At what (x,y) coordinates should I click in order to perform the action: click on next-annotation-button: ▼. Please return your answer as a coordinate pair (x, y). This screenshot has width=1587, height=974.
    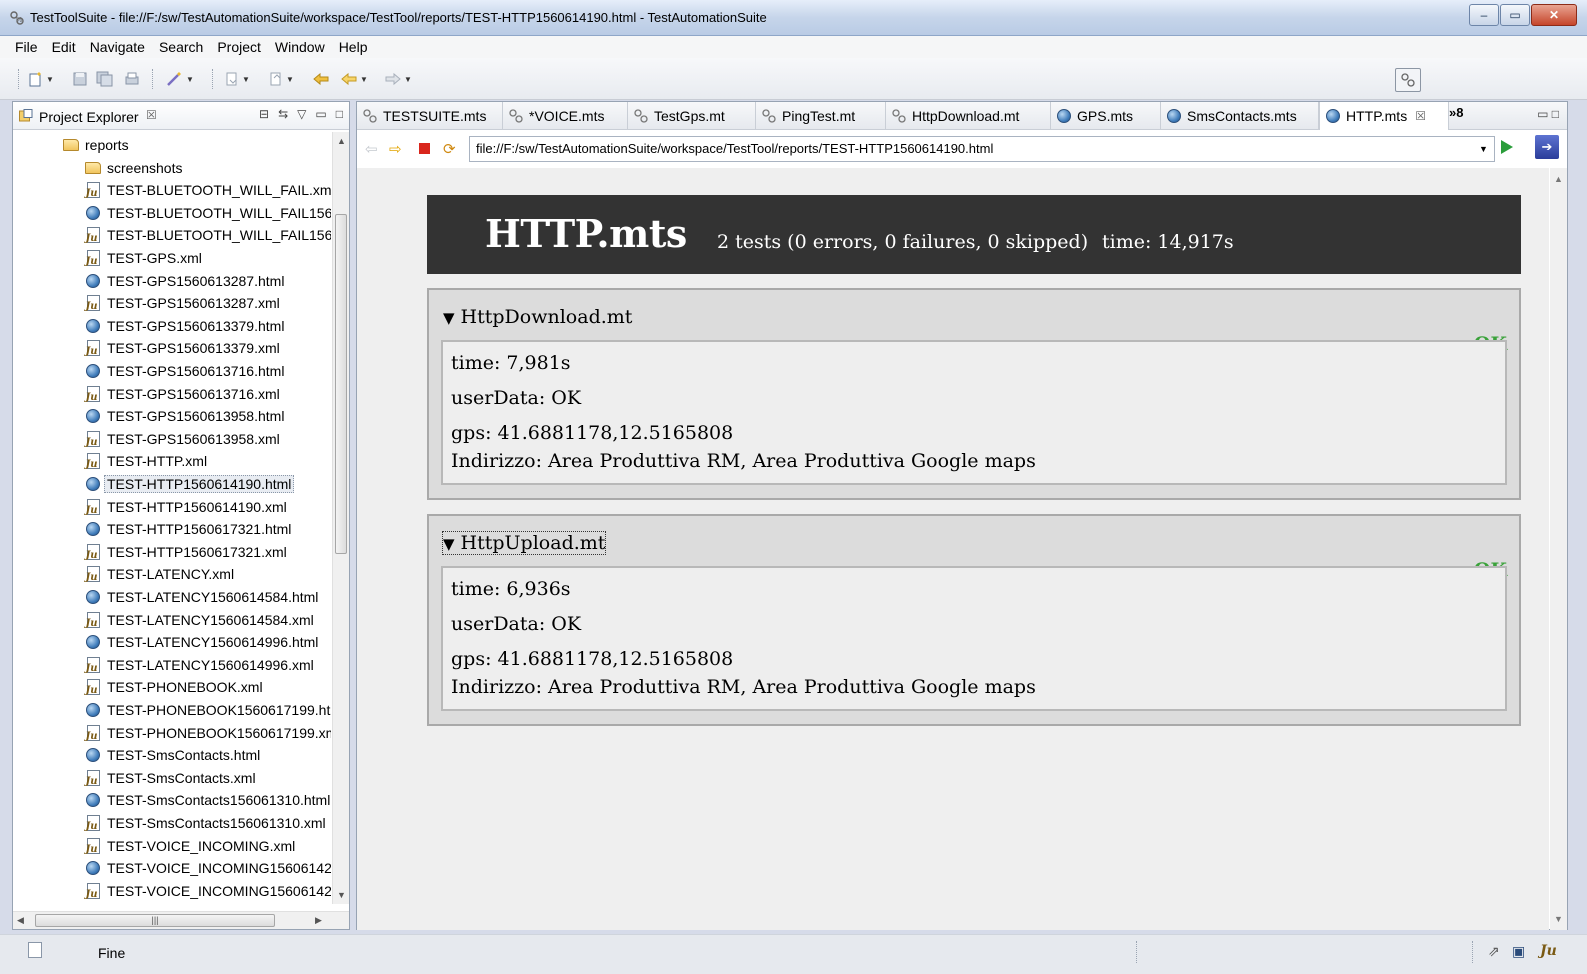
    Looking at the image, I should click on (237, 79).